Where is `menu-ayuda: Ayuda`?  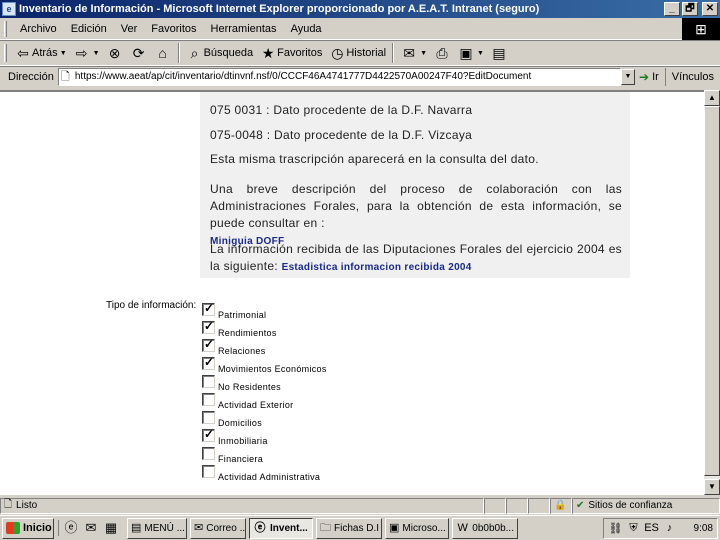
menu-ayuda: Ayuda is located at coordinates (306, 29).